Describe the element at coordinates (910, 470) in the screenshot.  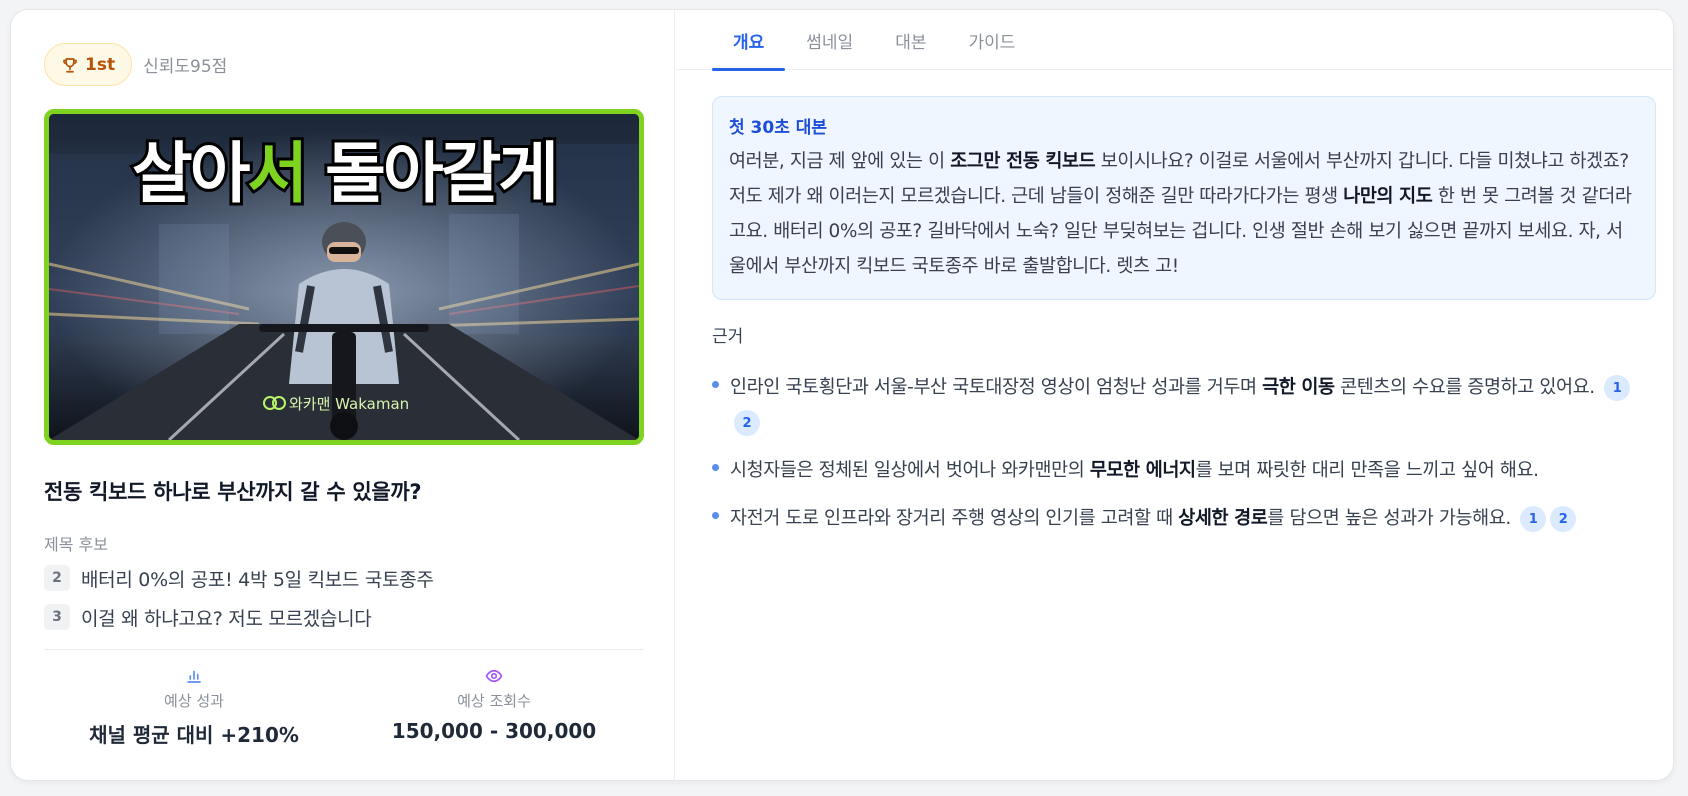
I see `evidence-text: 시청자들은 정체된 일상에서 벗어나 와카맨만의` at that location.